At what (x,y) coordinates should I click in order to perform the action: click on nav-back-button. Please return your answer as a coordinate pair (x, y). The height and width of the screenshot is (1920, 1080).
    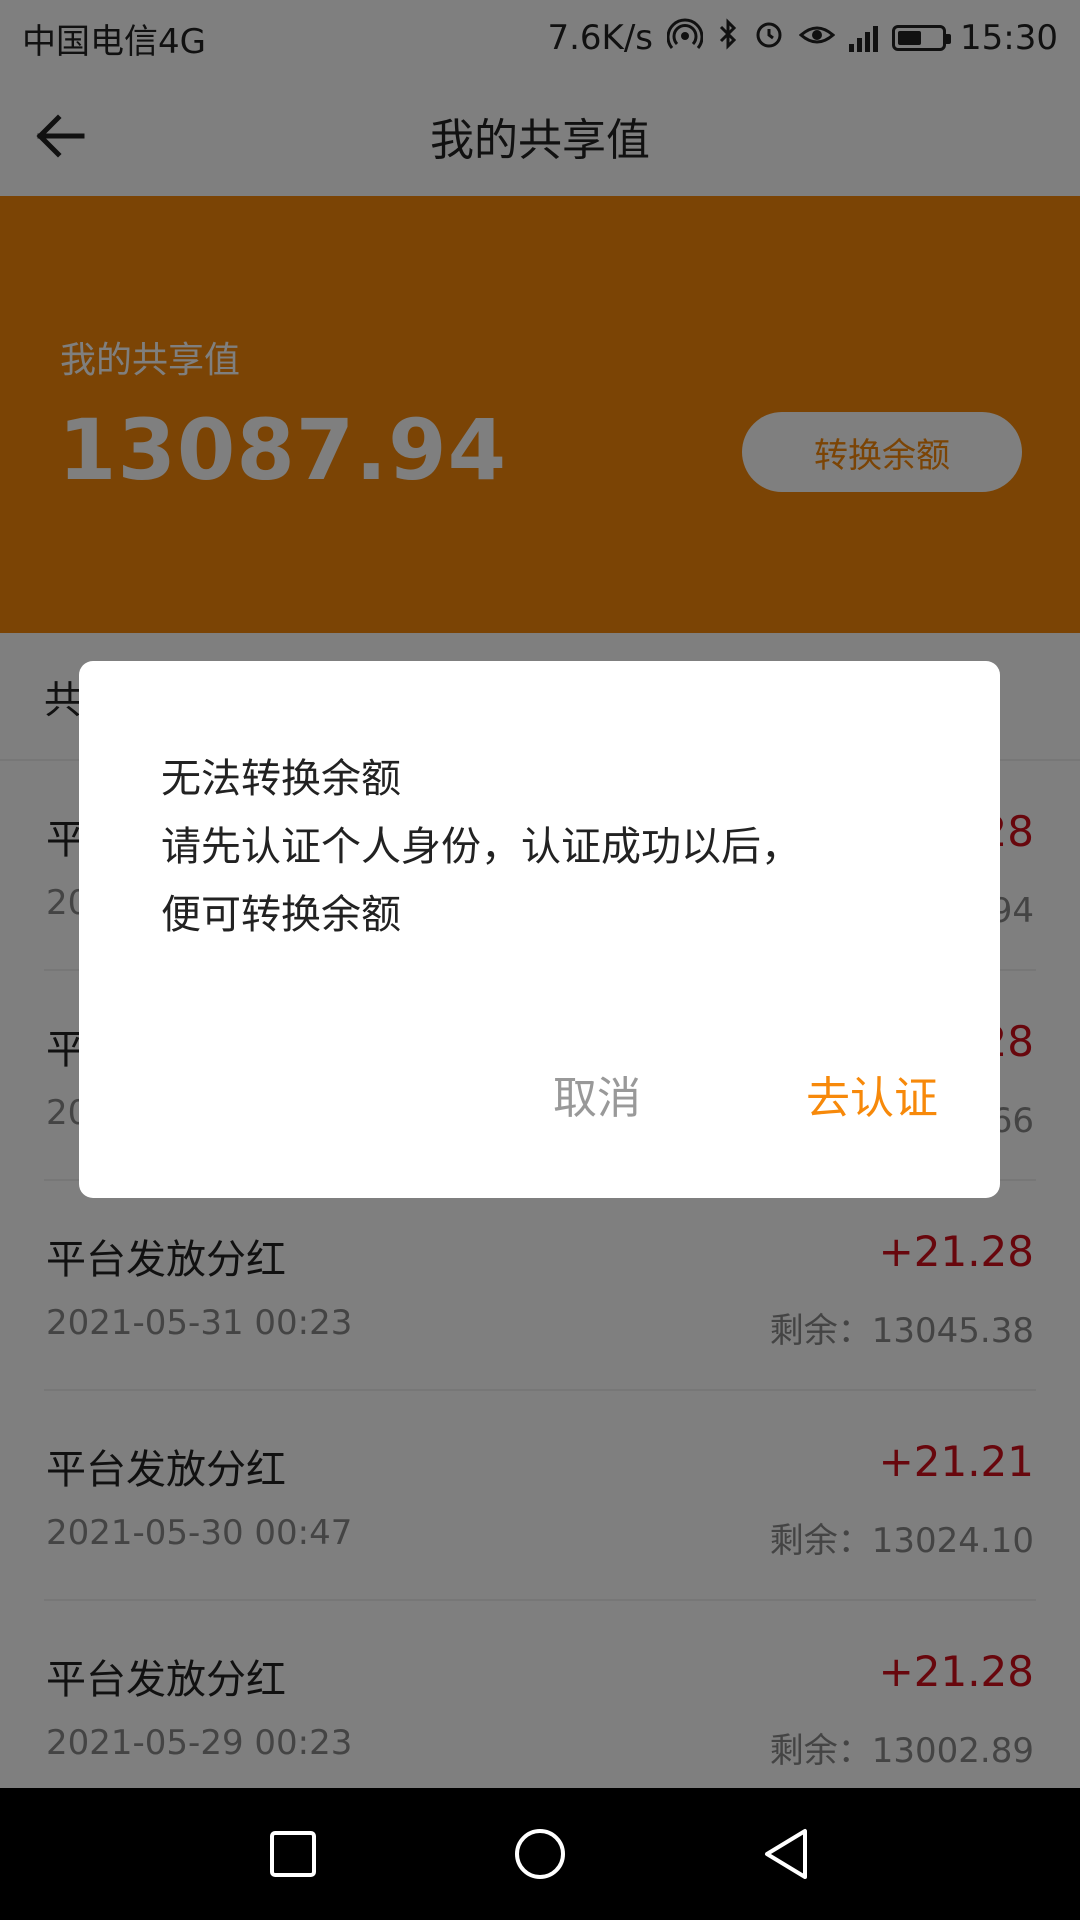
    Looking at the image, I should click on (787, 1854).